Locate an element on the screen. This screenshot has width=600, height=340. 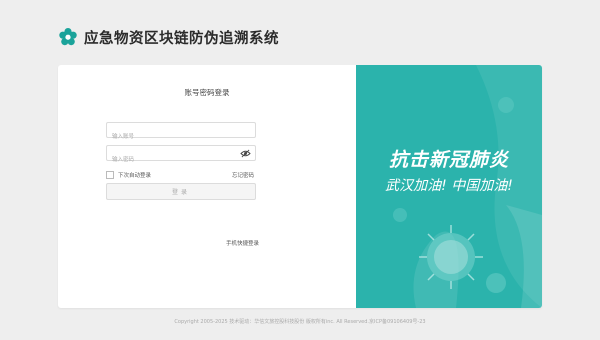
forgot-password-link: 忘记密码 is located at coordinates (243, 175).